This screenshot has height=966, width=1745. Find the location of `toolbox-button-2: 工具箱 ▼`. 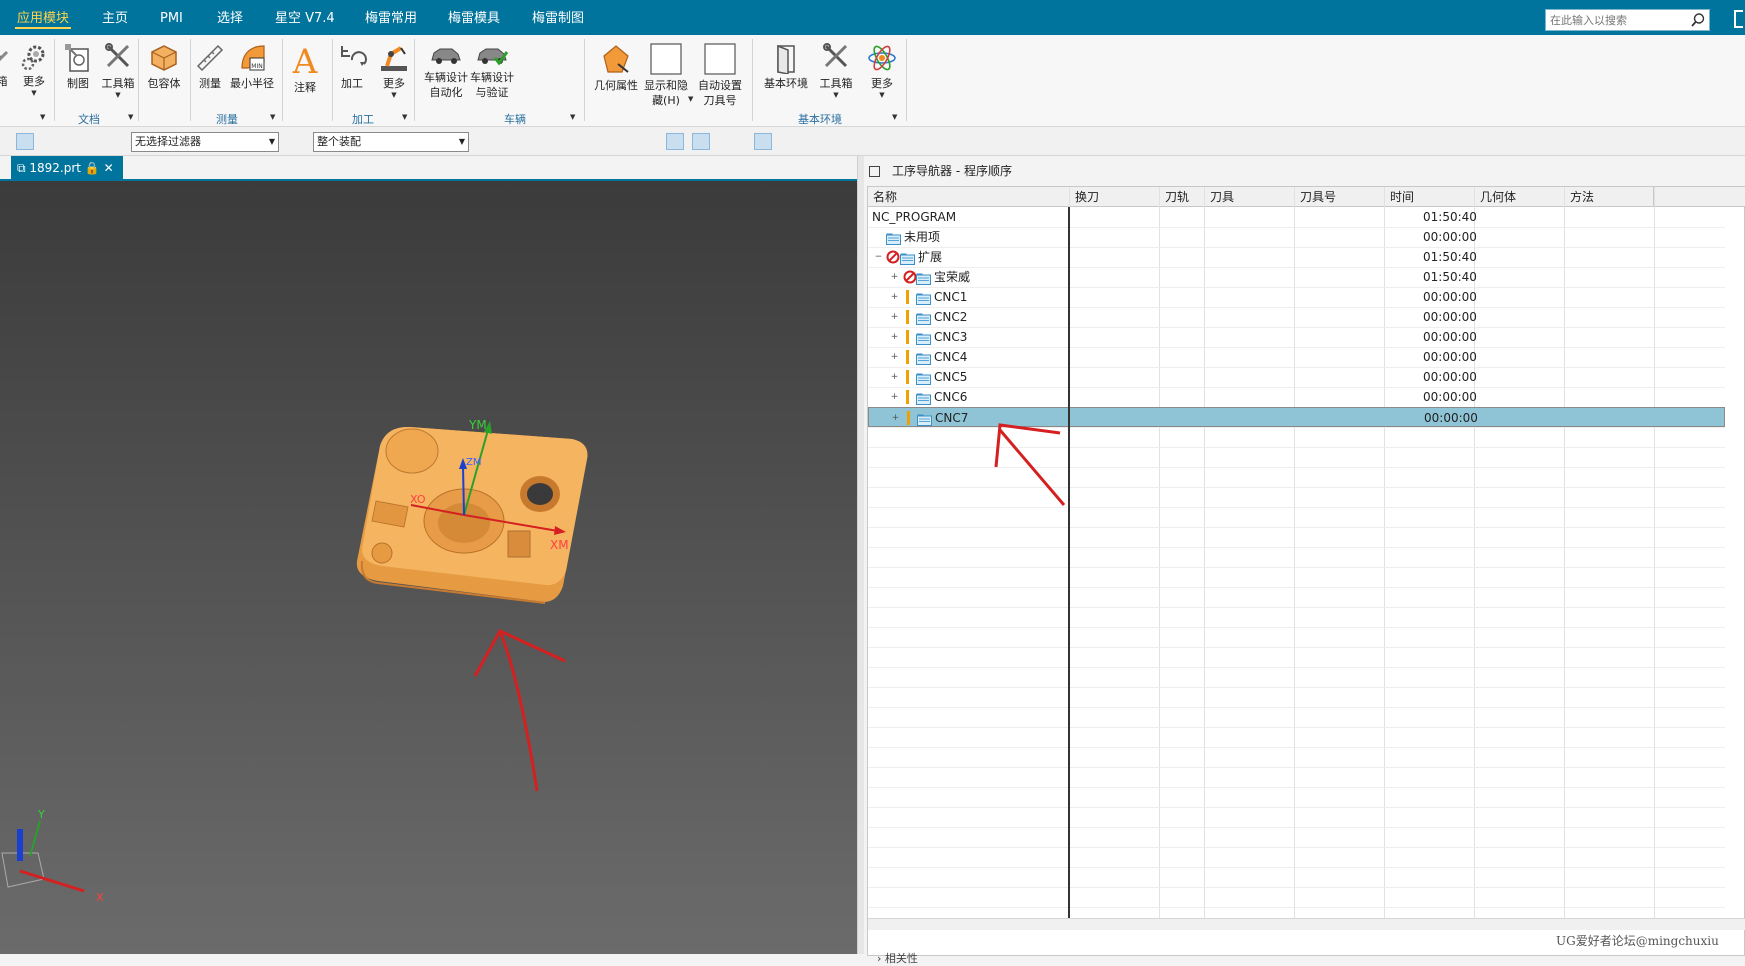

toolbox-button-2: 工具箱 ▼ is located at coordinates (836, 71).